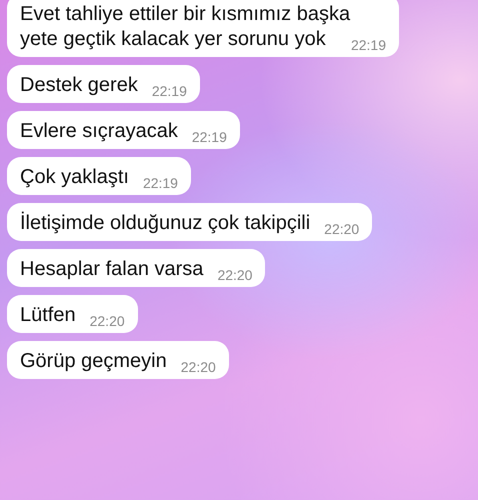  I want to click on message-text: Evet tahliye ettiler bir kısmımız başka yete geçtik kalacak yer sorunu yok, so click(185, 26).